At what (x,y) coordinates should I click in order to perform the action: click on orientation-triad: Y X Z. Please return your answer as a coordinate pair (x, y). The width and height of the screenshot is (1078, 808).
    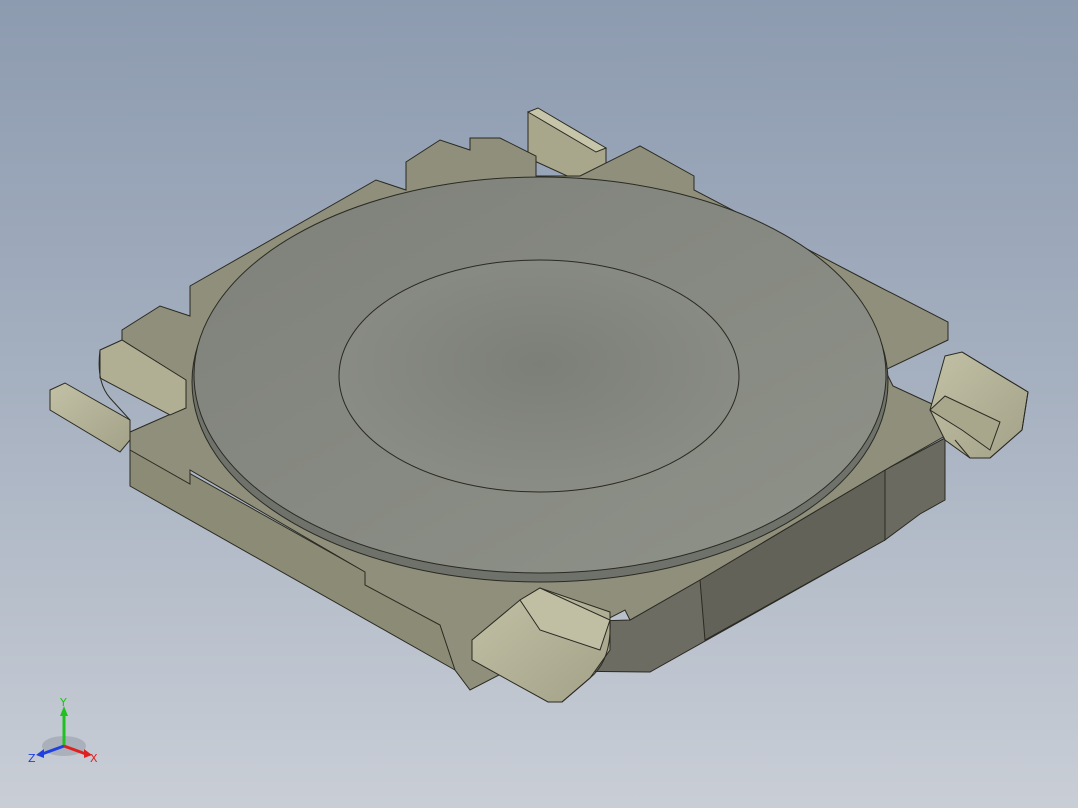
    Looking at the image, I should click on (66, 734).